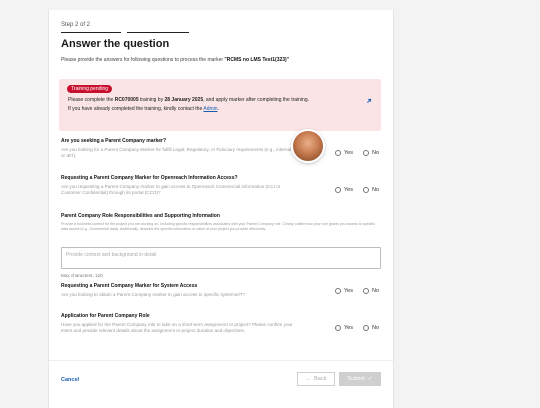 This screenshot has width=540, height=408. I want to click on question-title: Application for Parent Company Role, so click(105, 316).